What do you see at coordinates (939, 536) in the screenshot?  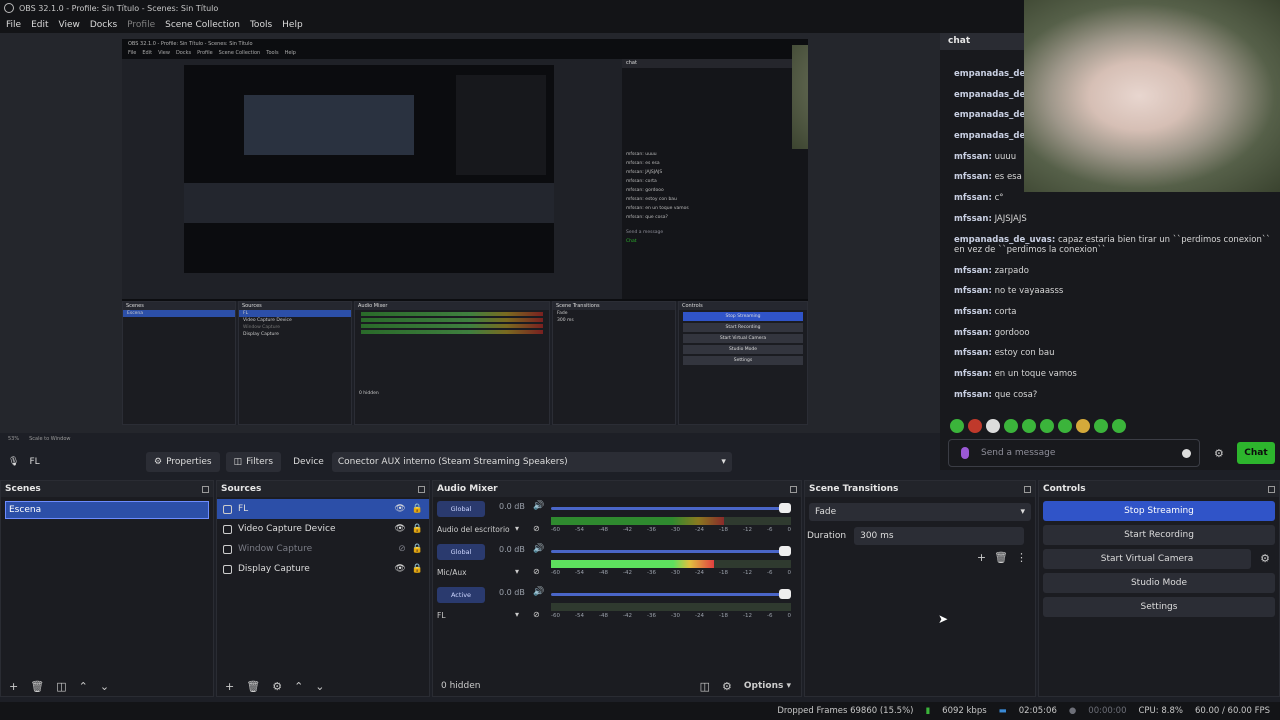 I see `duration-input: 300 ms` at bounding box center [939, 536].